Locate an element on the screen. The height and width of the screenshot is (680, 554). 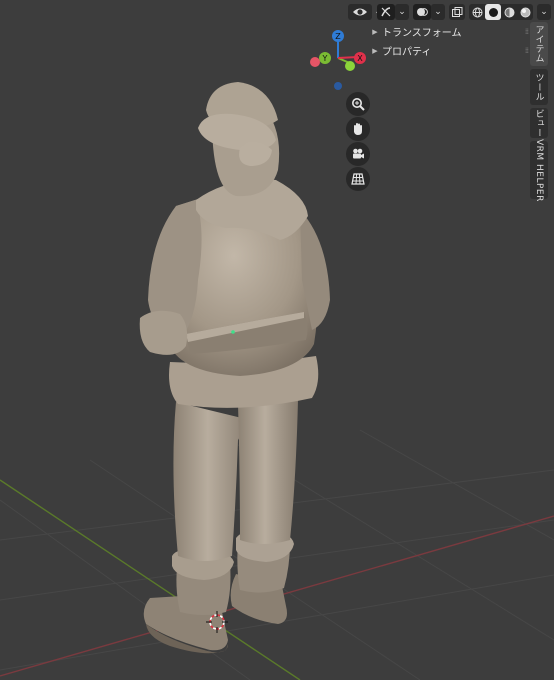
sidebar-tabs: アイテム ツール ビュー VRM HELPER is located at coordinates (540, 112).